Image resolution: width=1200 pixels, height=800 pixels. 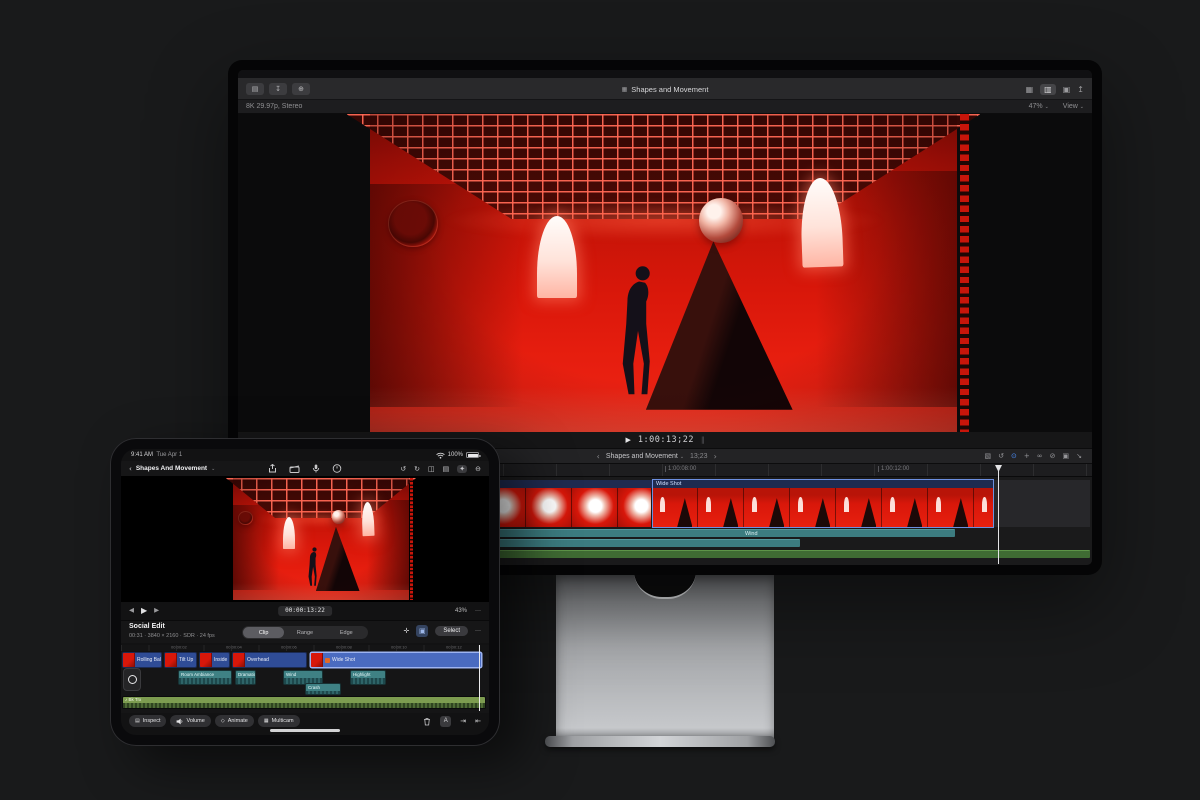 What do you see at coordinates (417, 469) in the screenshot?
I see `redo-icon: ↻` at bounding box center [417, 469].